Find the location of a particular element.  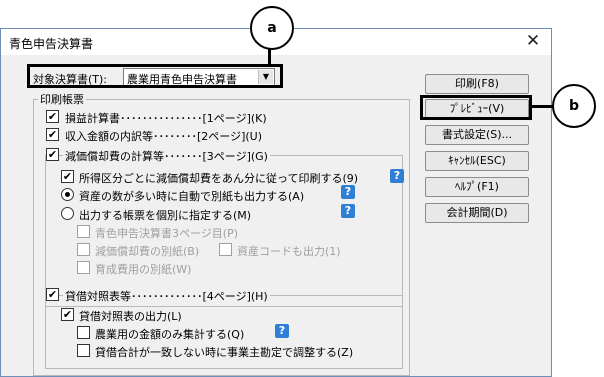

balance-output-checkbox: ✔ is located at coordinates (67, 314).